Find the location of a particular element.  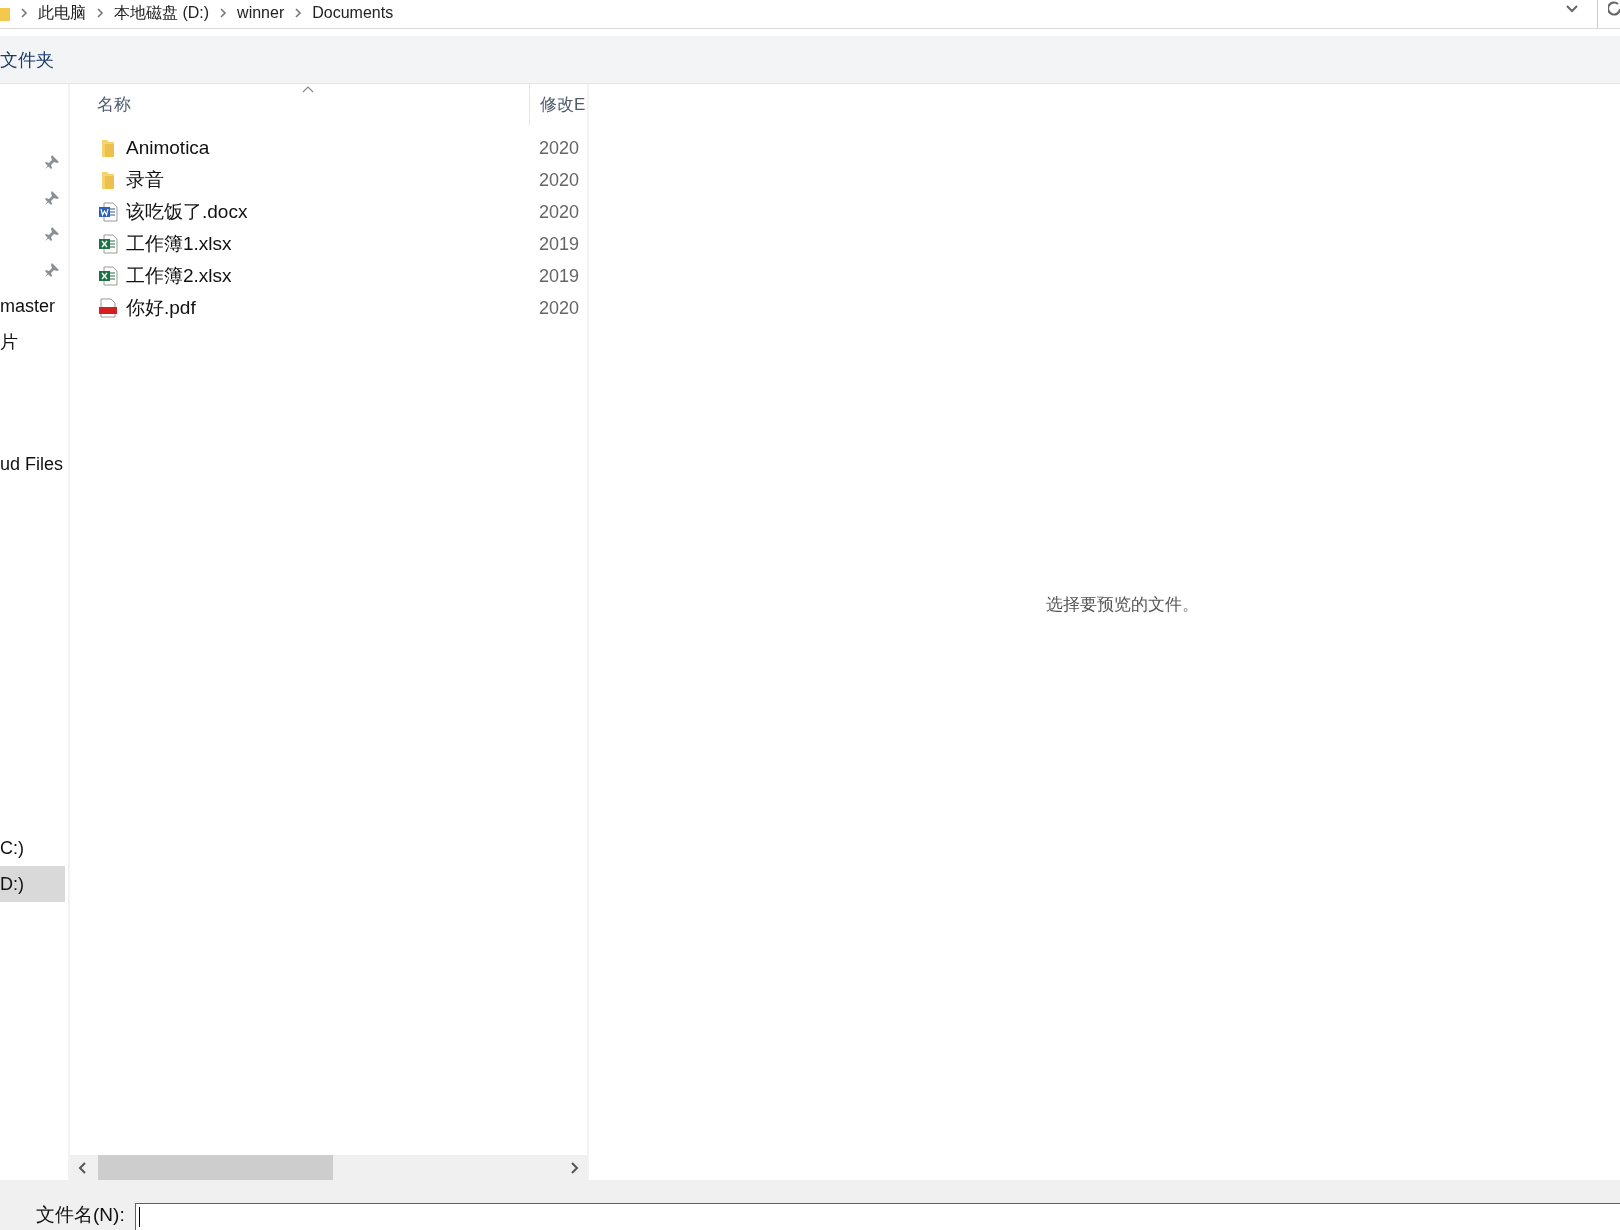

pdf-icon is located at coordinates (108, 308).